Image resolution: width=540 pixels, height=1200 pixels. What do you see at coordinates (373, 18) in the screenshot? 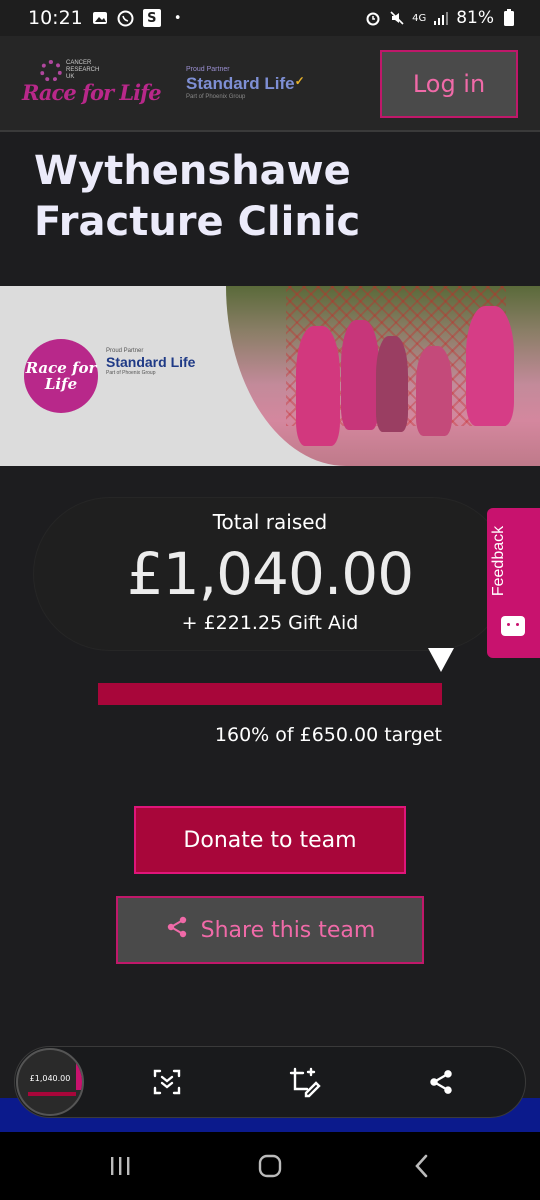
I see `alarm-icon` at bounding box center [373, 18].